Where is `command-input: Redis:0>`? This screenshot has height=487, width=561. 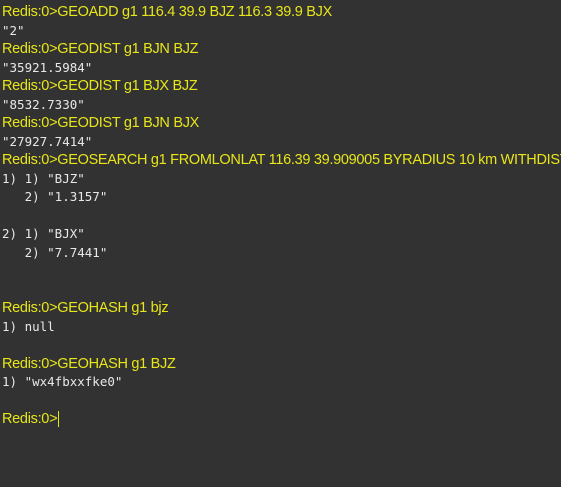 command-input: Redis:0> is located at coordinates (281, 419).